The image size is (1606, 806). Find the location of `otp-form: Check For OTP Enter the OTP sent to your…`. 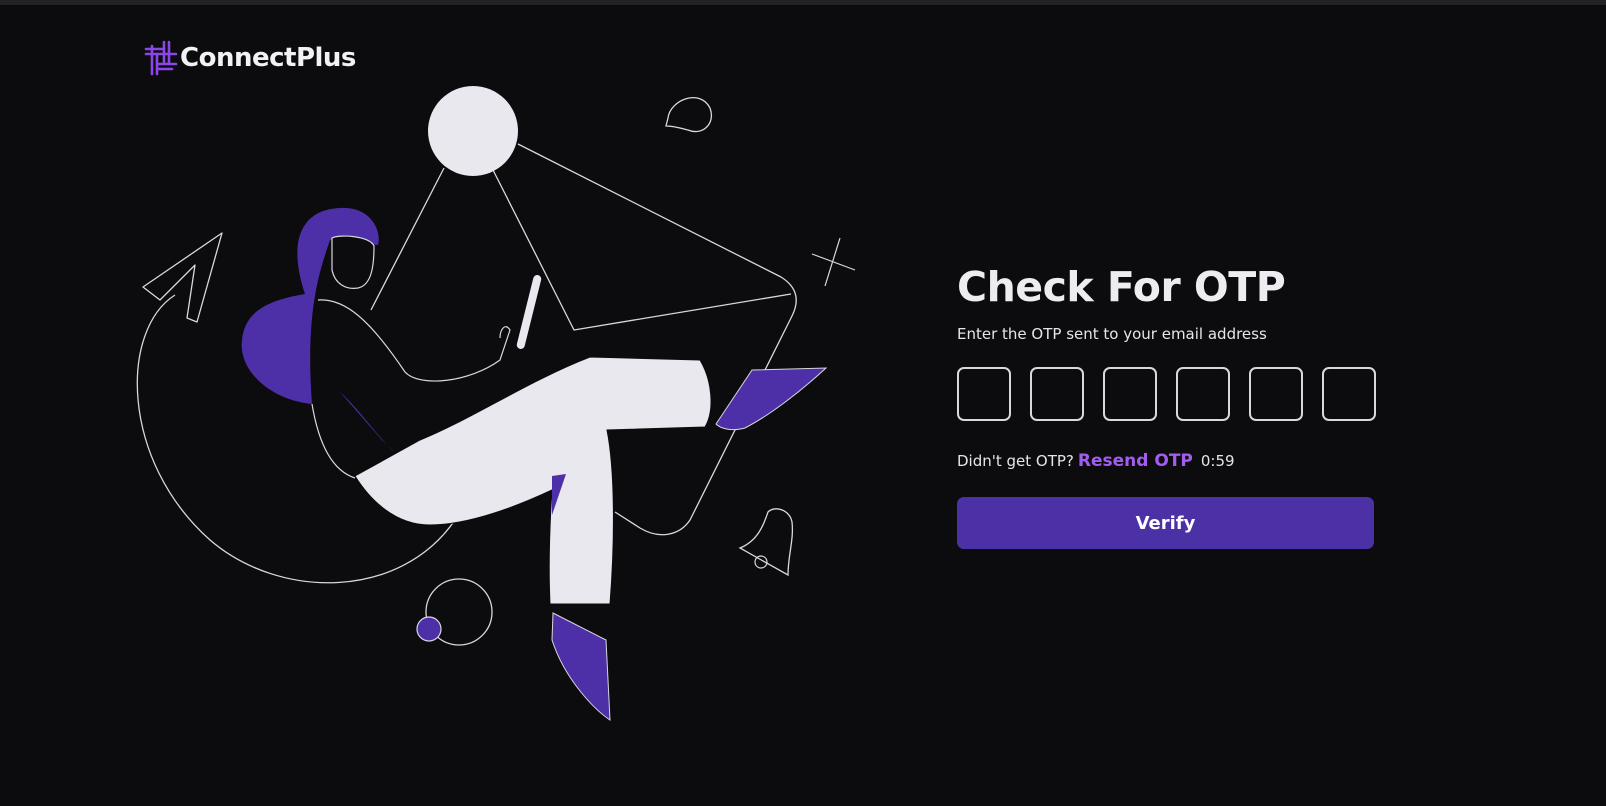

otp-form: Check For OTP Enter the OTP sent to your… is located at coordinates (1166, 405).